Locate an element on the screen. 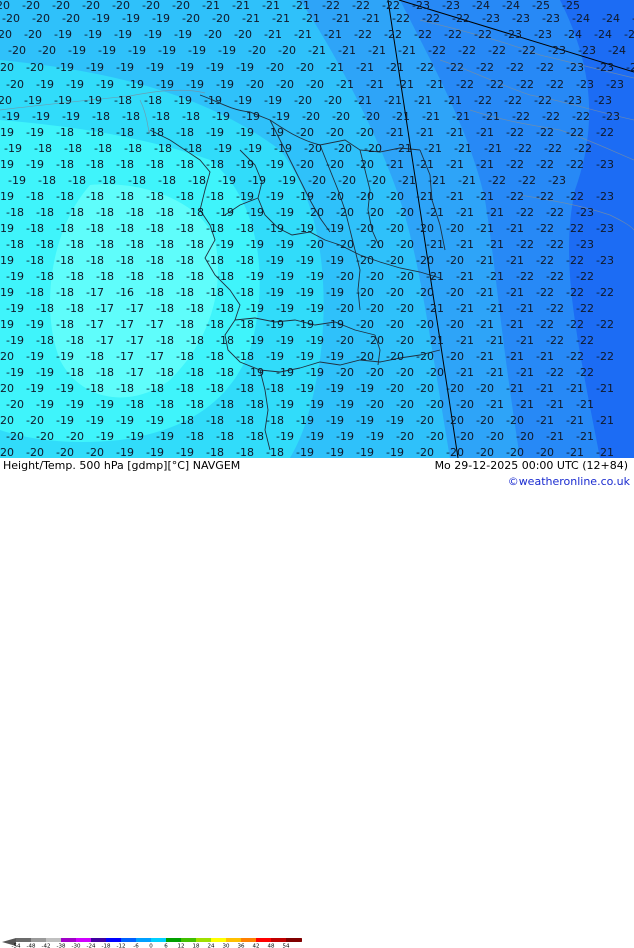  colorbar-label: -30 is located at coordinates (76, 946).